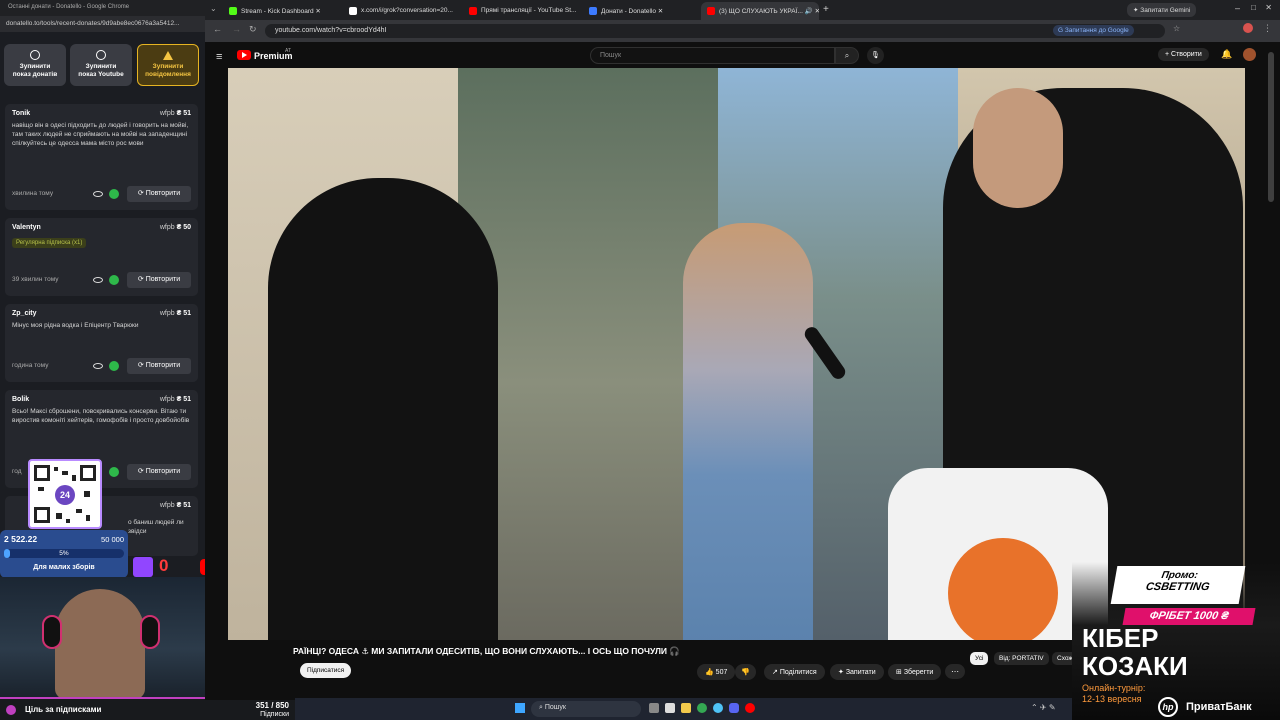 Image resolution: width=1280 pixels, height=720 pixels. I want to click on streamer, so click(100, 643).